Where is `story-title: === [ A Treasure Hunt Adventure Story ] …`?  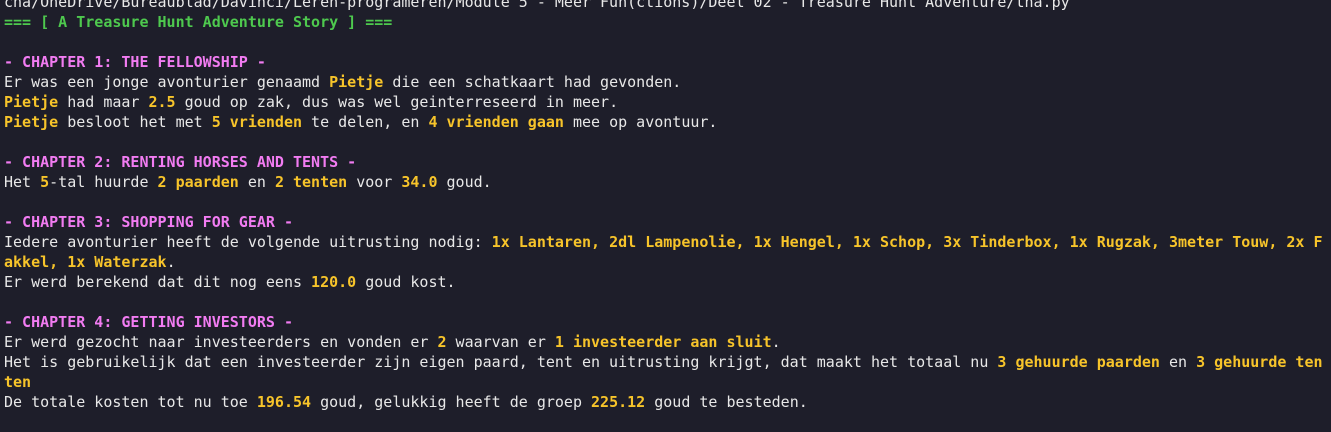
story-title: === [ A Treasure Hunt Adventure Story ] … is located at coordinates (198, 22).